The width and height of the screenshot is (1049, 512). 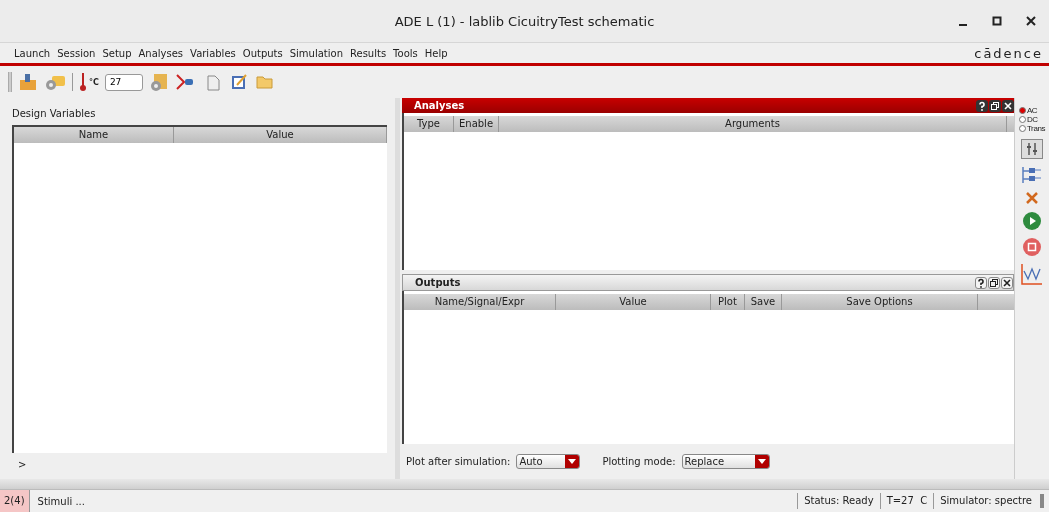 I want to click on column-header: Save Options, so click(x=880, y=302).